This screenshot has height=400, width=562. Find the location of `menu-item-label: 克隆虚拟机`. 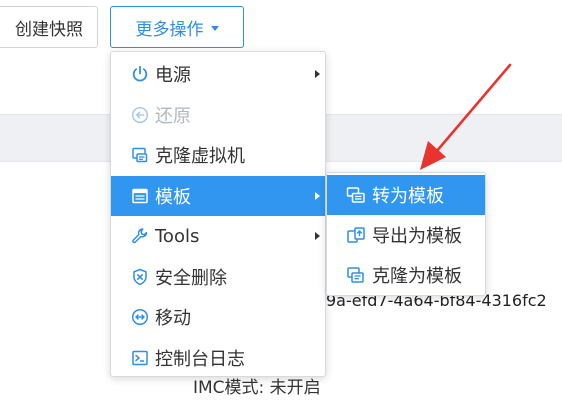

menu-item-label: 克隆虚拟机 is located at coordinates (200, 157).